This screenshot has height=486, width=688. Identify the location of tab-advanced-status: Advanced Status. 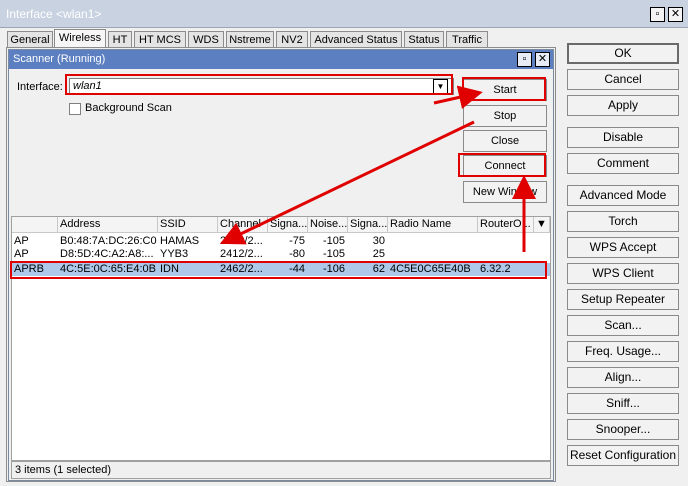
(356, 39).